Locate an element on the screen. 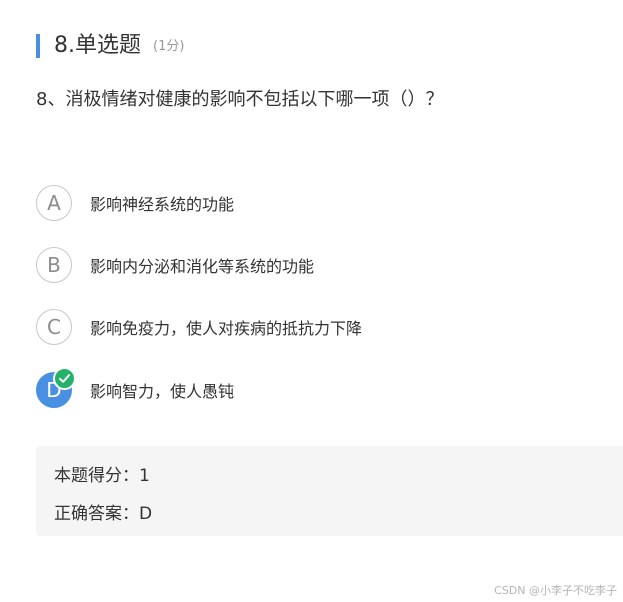  question-score: (1分) is located at coordinates (169, 46).